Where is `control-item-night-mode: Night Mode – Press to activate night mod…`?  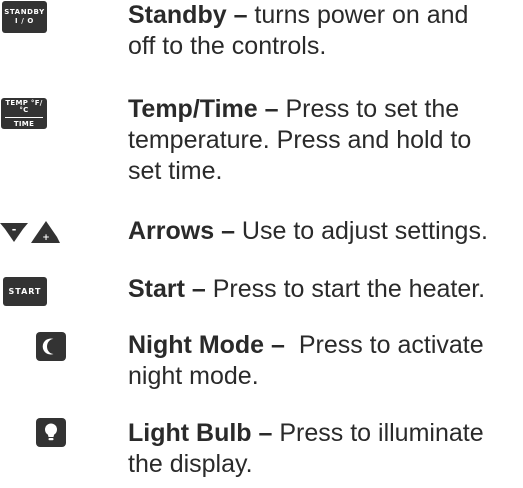
control-item-night-mode: Night Mode – Press to activate night mod… is located at coordinates (261, 365).